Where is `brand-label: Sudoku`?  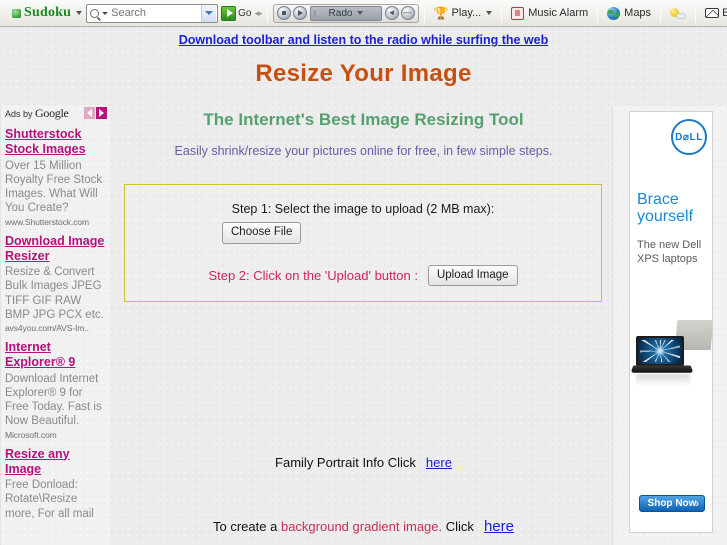
brand-label: Sudoku is located at coordinates (48, 12).